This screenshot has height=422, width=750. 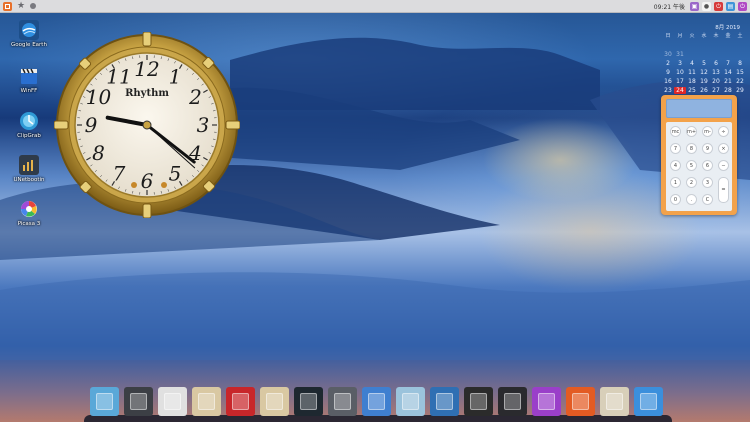 What do you see at coordinates (680, 90) in the screenshot?
I see `calendar-day: 24` at bounding box center [680, 90].